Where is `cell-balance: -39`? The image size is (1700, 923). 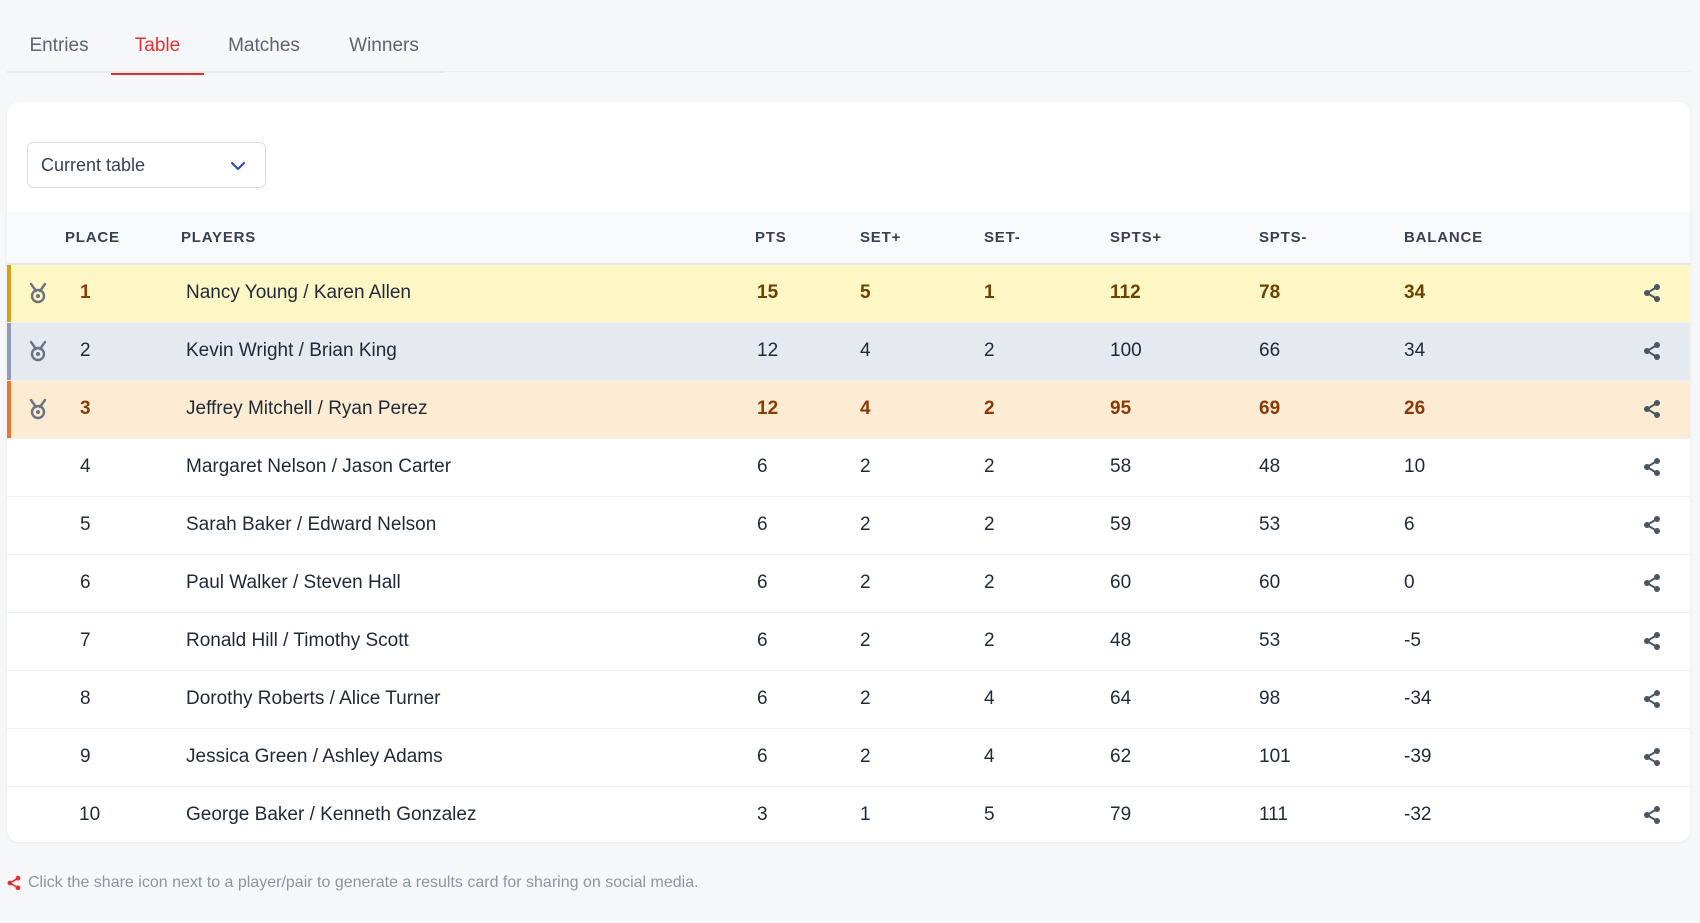 cell-balance: -39 is located at coordinates (1418, 756).